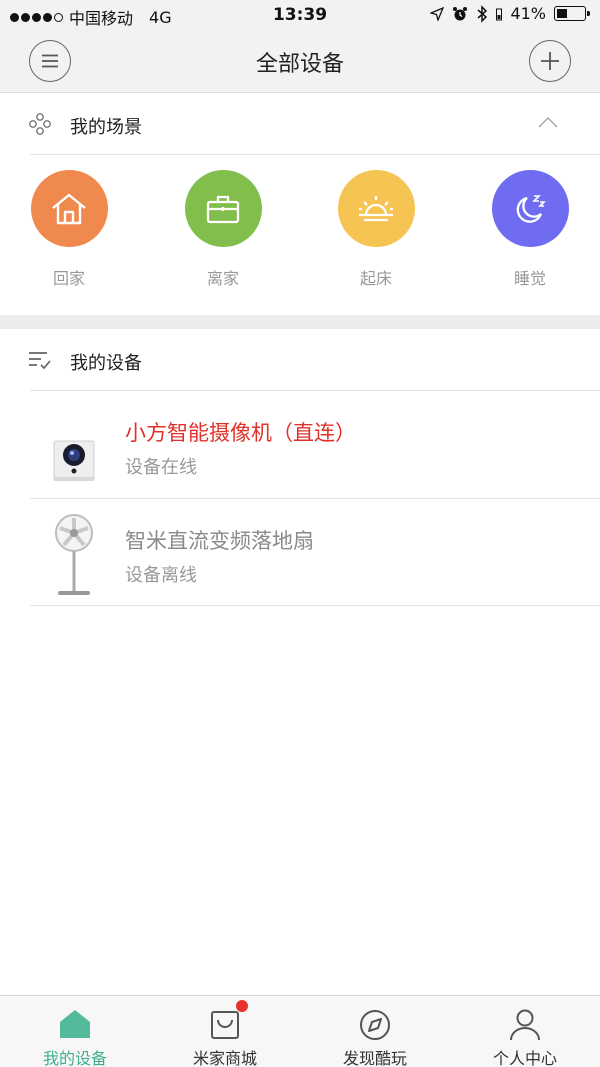  What do you see at coordinates (106, 363) in the screenshot?
I see `devices-section-title: 我的设备` at bounding box center [106, 363].